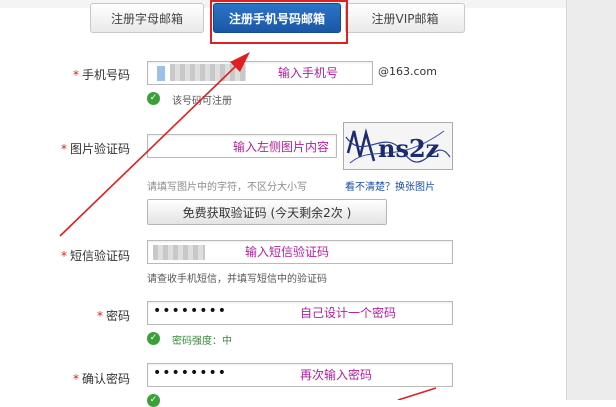 The width and height of the screenshot is (616, 407). Describe the element at coordinates (149, 150) in the screenshot. I see `annotation-arrow-line` at that location.